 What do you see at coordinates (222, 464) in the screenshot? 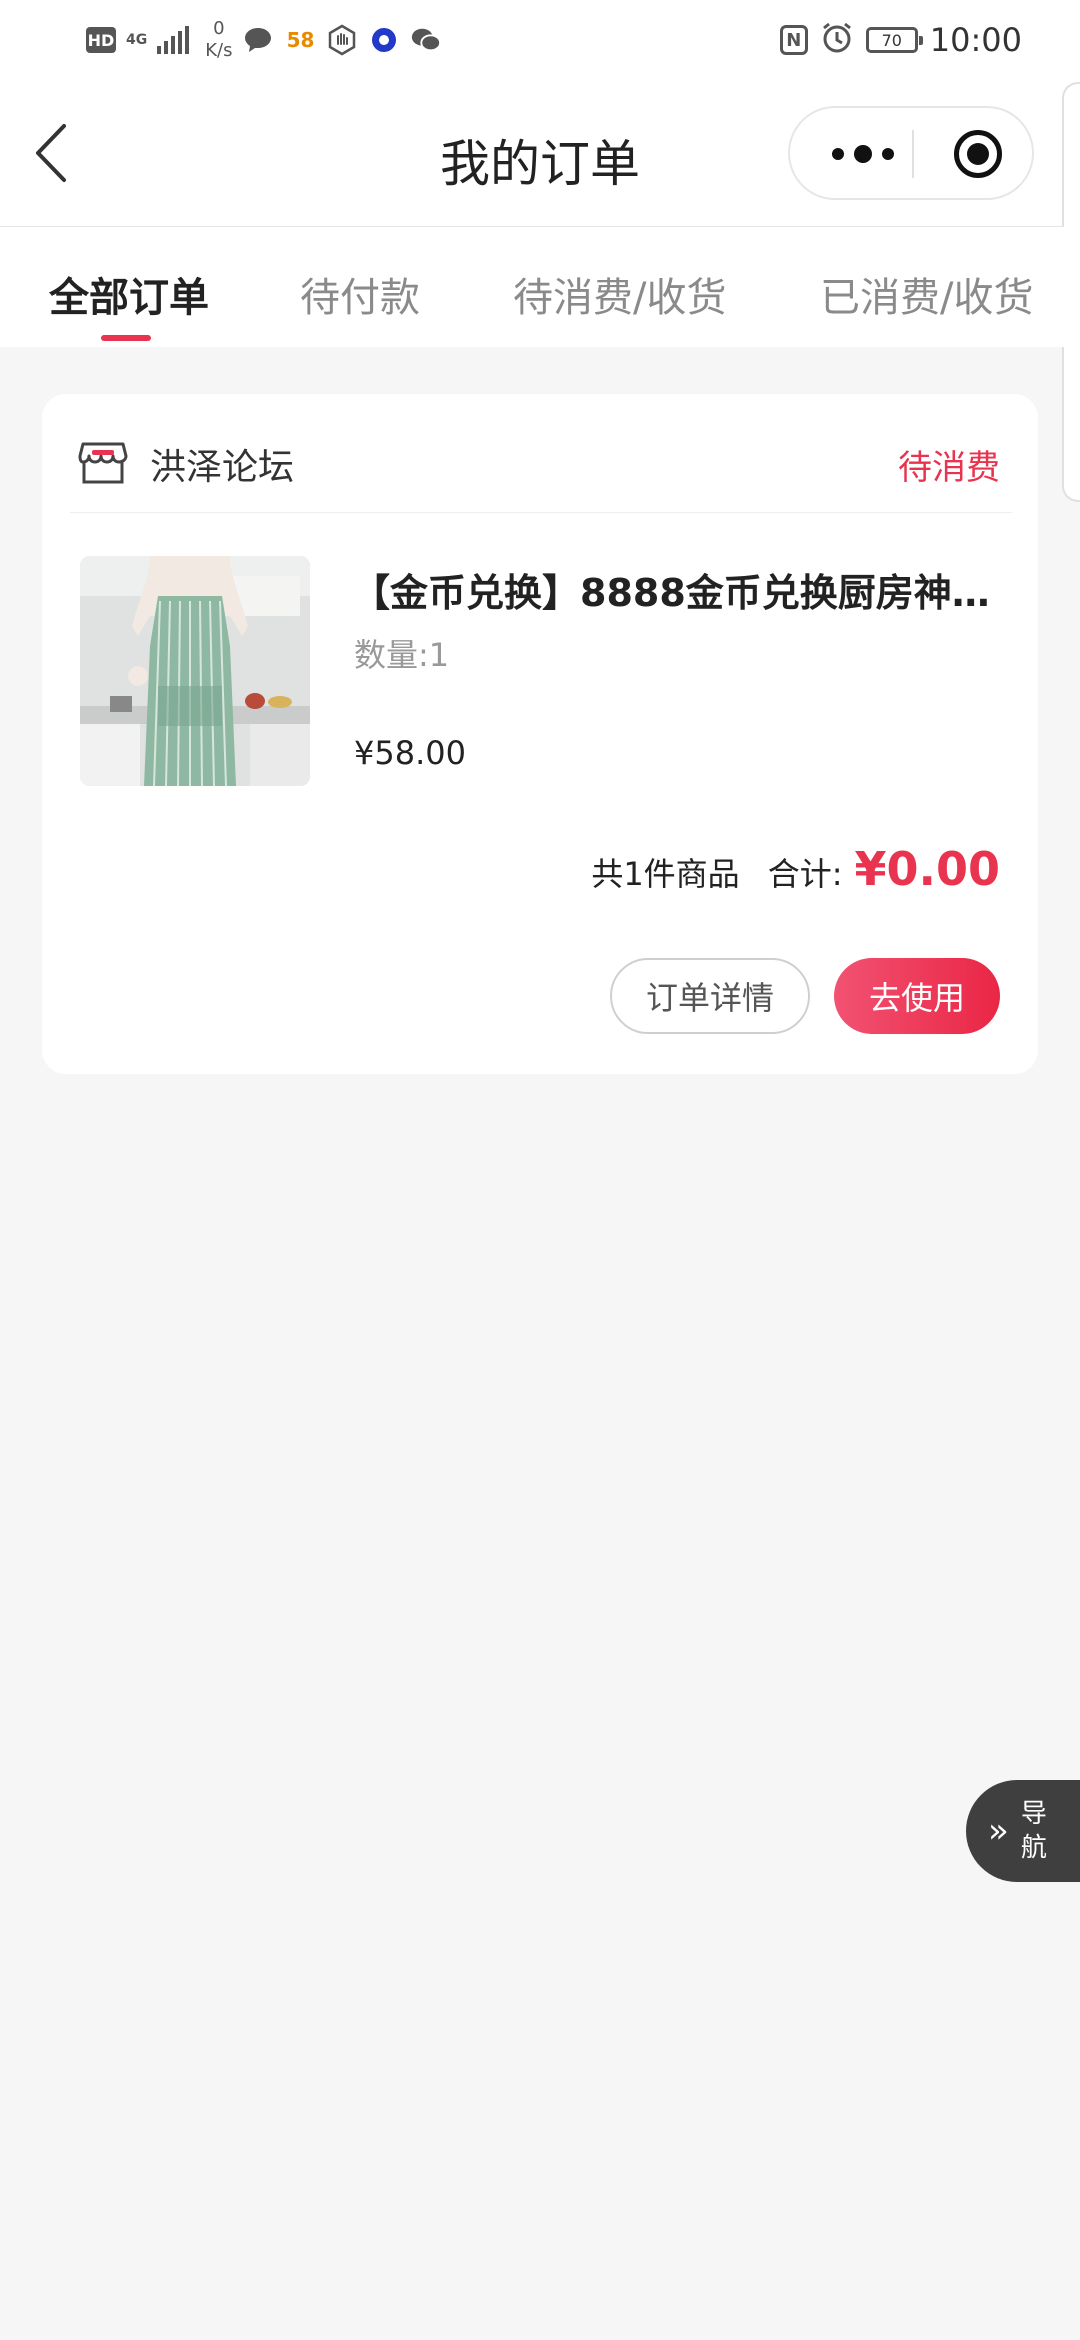
I see `shop-name: 洪泽论坛` at bounding box center [222, 464].